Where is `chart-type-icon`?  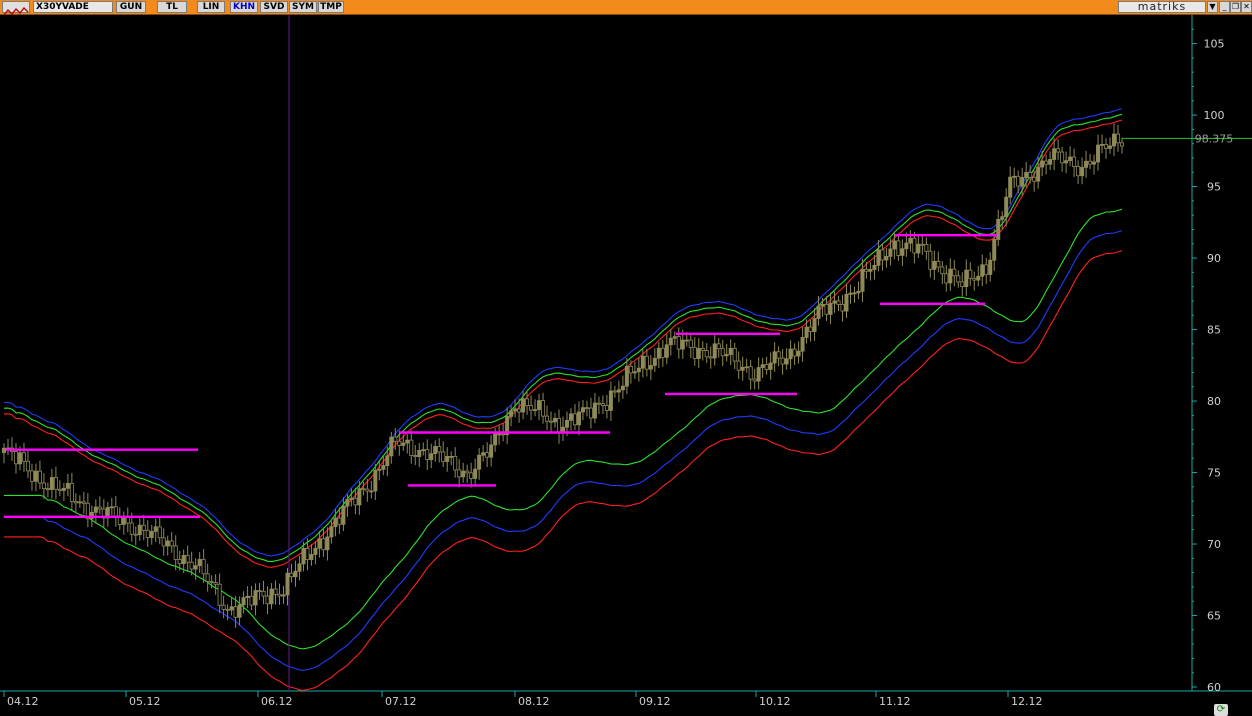 chart-type-icon is located at coordinates (16, 8).